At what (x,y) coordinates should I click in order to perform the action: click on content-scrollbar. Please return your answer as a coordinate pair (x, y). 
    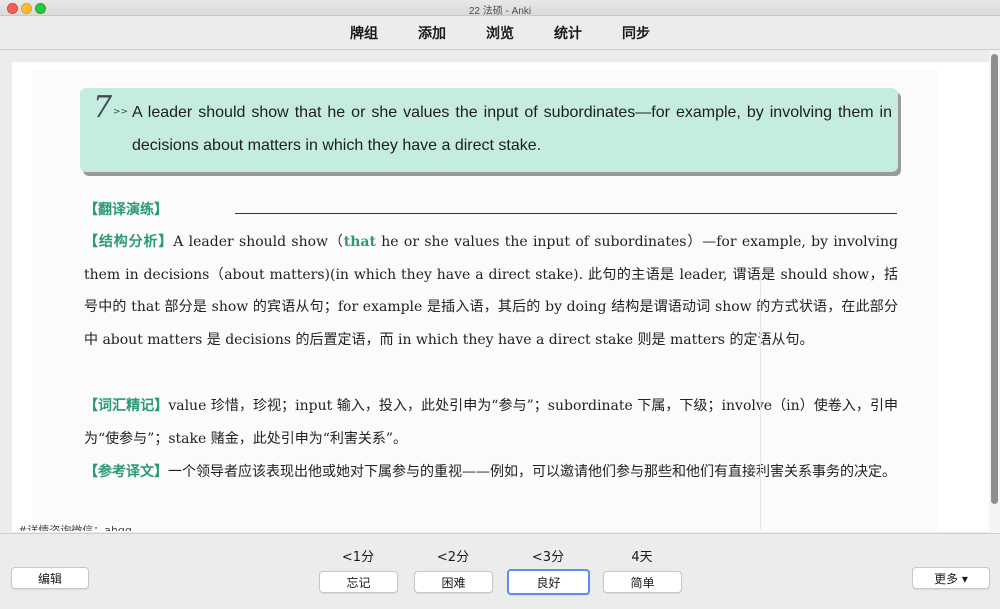
    Looking at the image, I should click on (994, 291).